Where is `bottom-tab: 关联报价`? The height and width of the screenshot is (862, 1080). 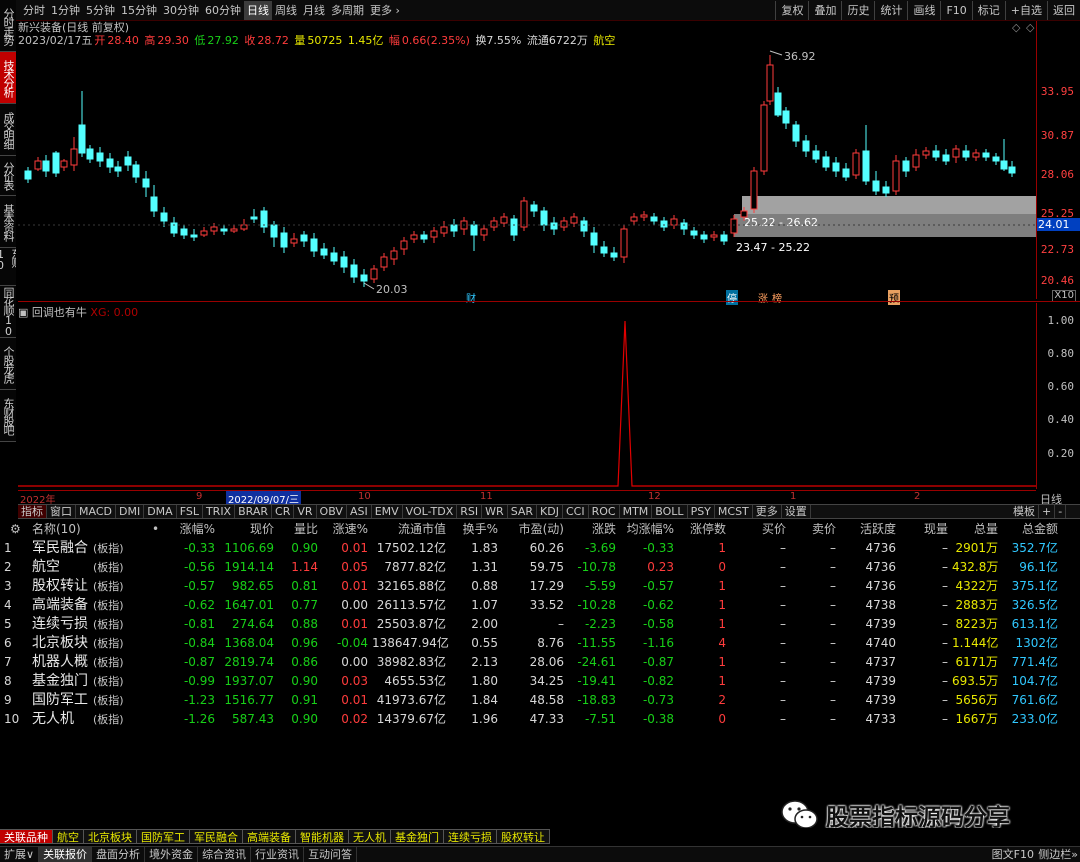
bottom-tab: 关联报价 is located at coordinates (66, 854).